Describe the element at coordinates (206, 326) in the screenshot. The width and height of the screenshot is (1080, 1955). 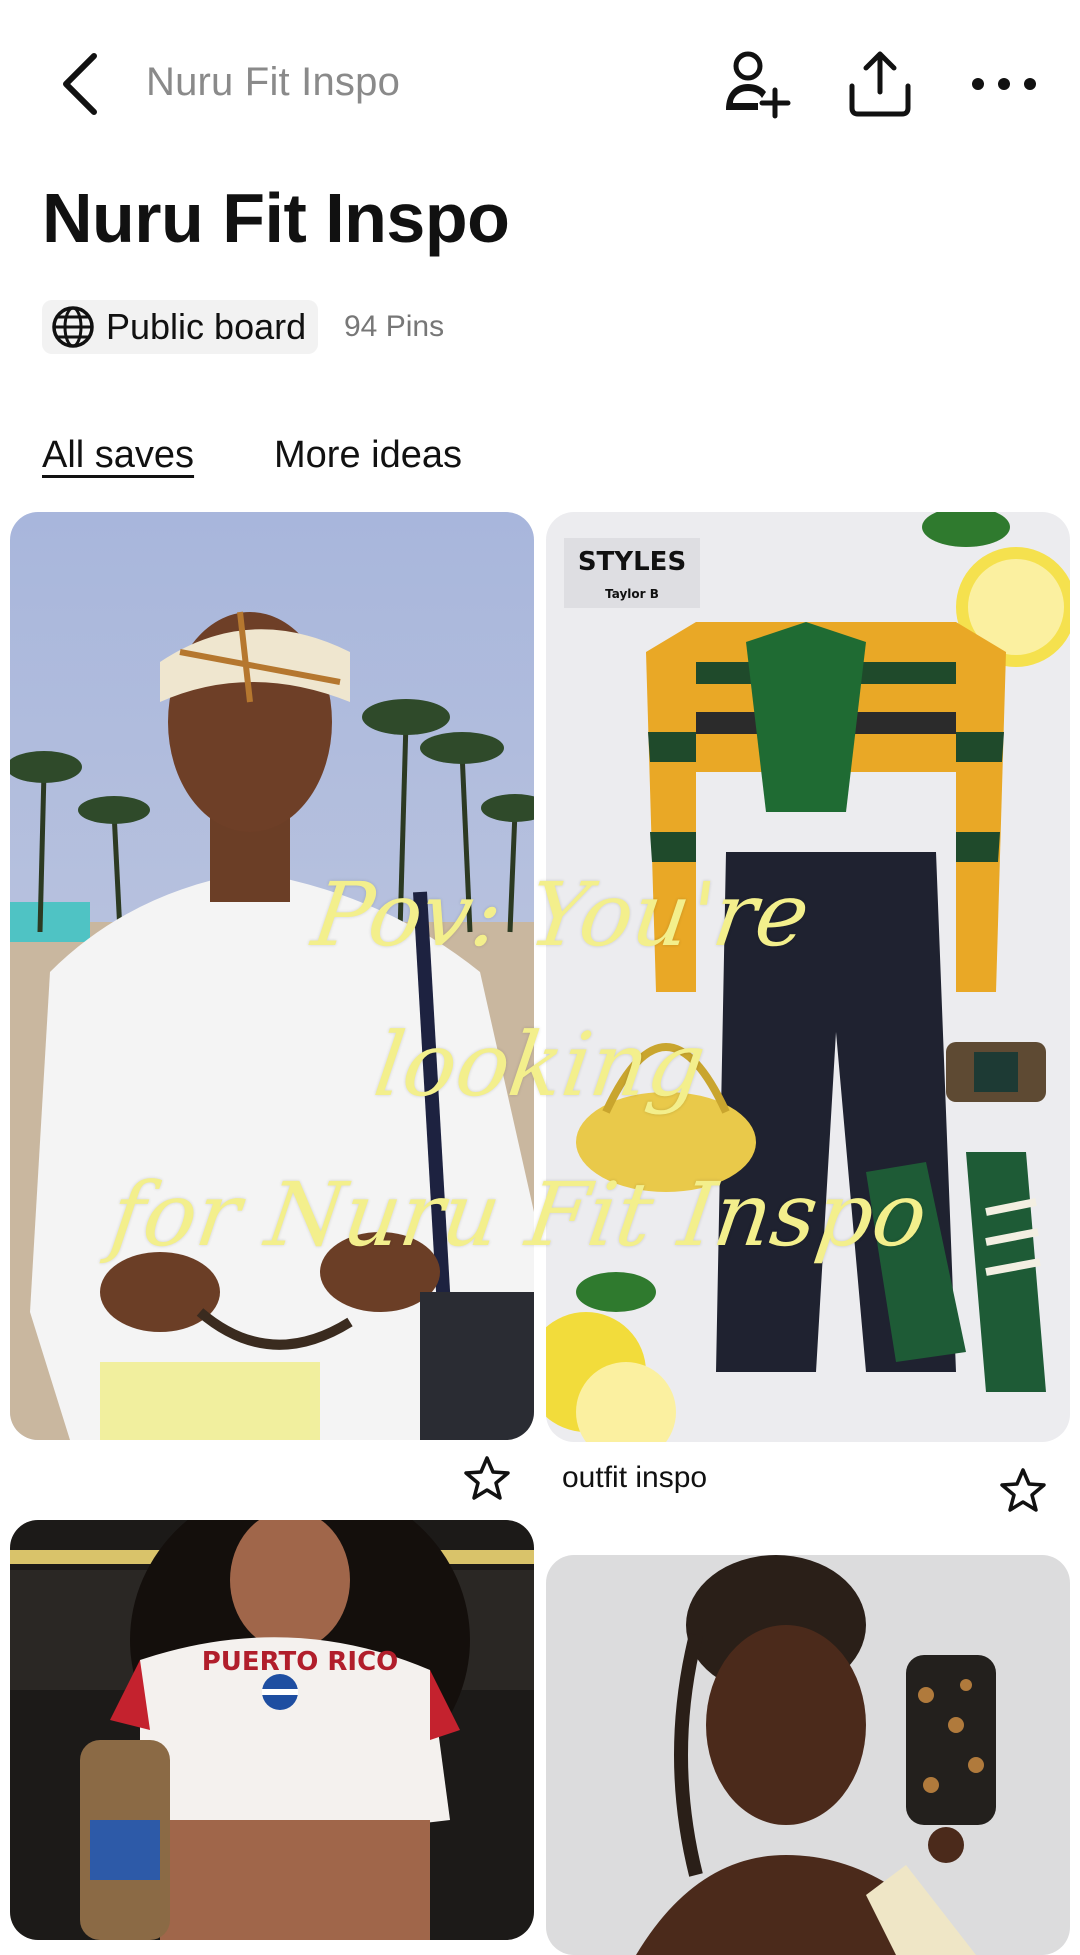
I see `visibility-label: Public board` at that location.